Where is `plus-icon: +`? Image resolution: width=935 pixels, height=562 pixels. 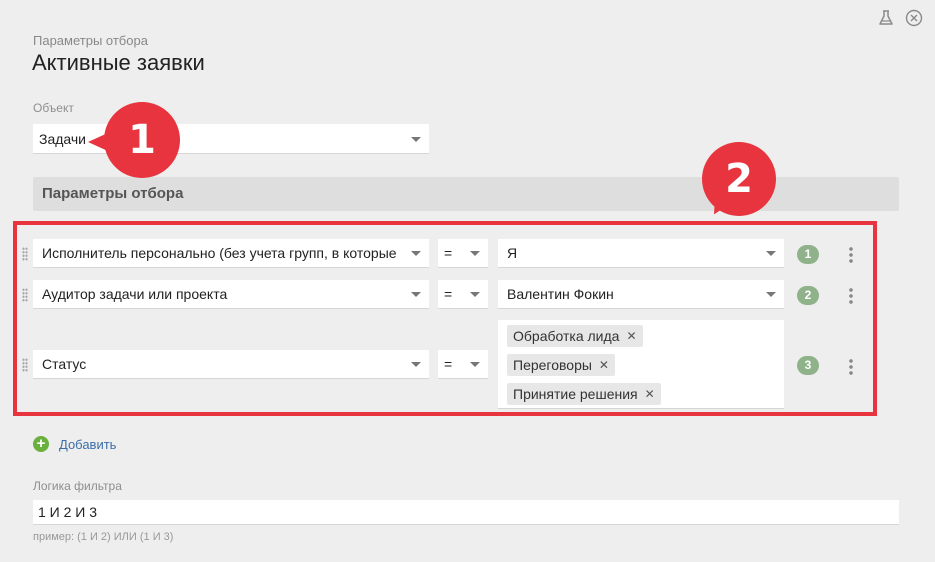
plus-icon: + is located at coordinates (41, 444).